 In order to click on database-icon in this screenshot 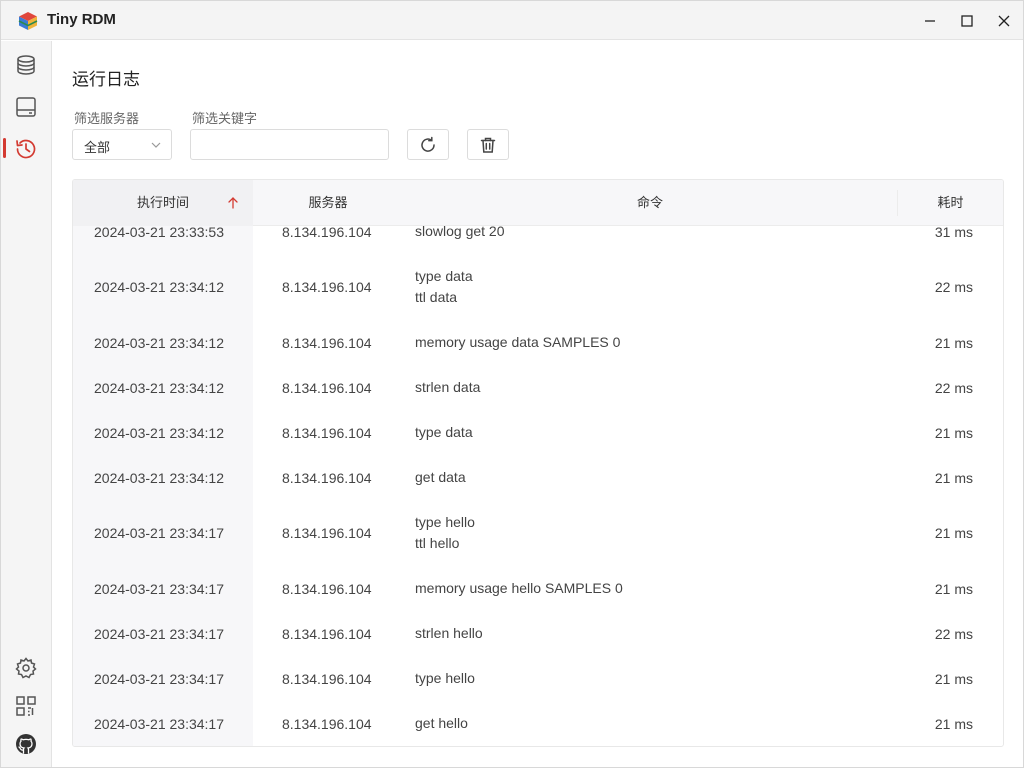, I will do `click(26, 65)`.